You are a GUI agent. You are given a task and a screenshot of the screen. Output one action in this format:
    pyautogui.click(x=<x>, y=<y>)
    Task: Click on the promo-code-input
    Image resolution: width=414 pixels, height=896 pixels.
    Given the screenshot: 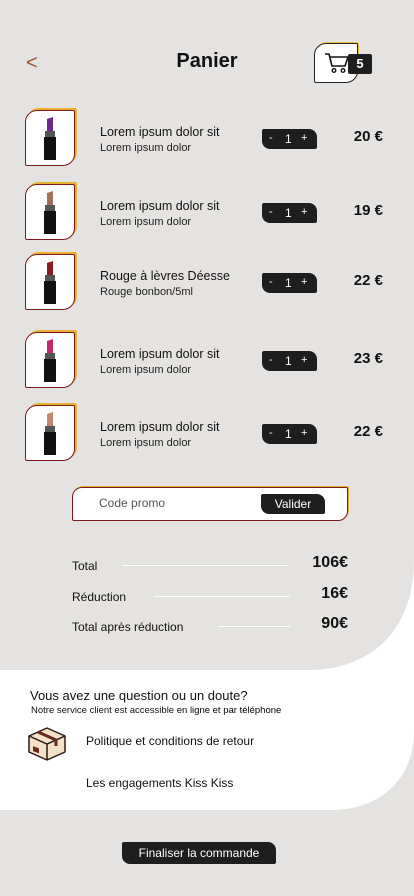 What is the action you would take?
    pyautogui.click(x=174, y=503)
    